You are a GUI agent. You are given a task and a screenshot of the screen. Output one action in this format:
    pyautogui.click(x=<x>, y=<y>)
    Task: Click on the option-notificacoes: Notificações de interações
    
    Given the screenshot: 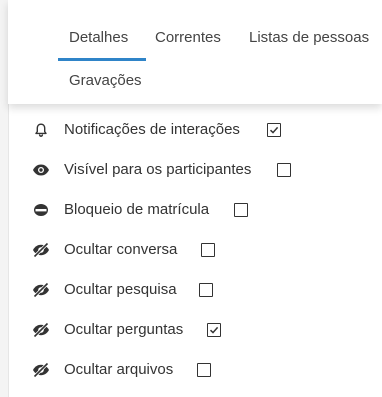 What is the action you would take?
    pyautogui.click(x=191, y=130)
    